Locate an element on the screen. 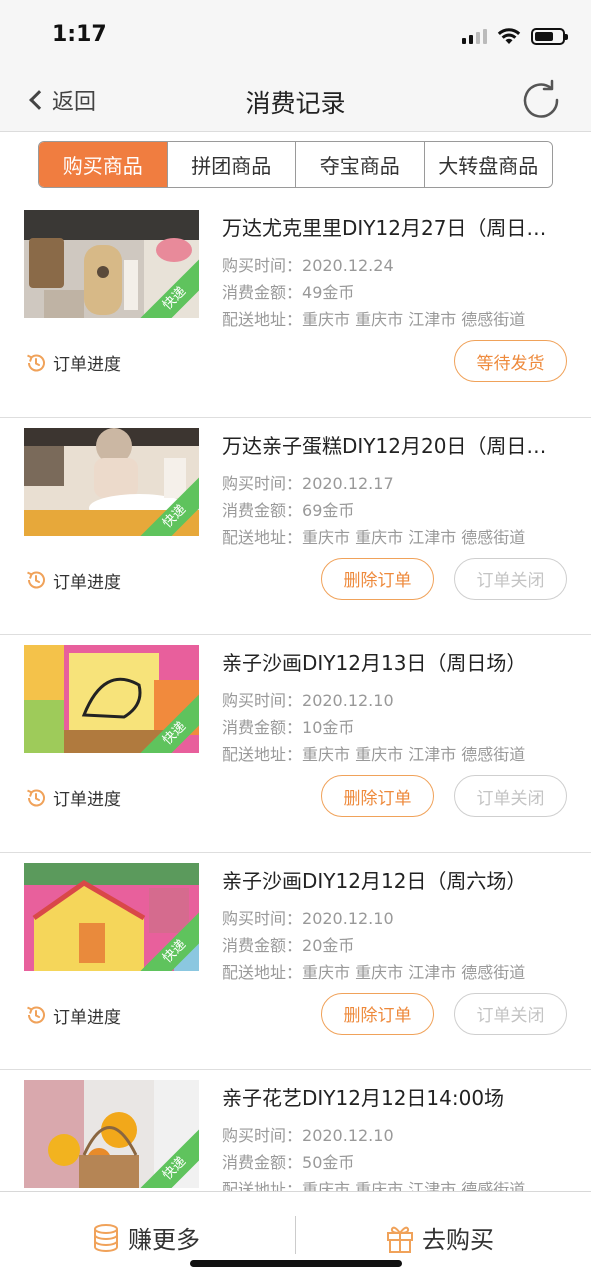 This screenshot has width=591, height=1279. purchase-amount: 消费金额：69金币 is located at coordinates (288, 510).